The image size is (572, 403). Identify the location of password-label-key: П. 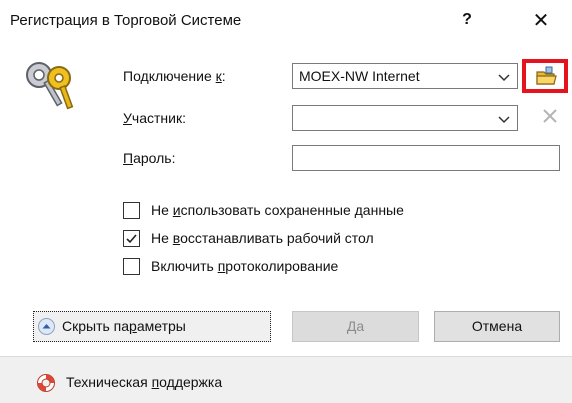
(128, 158).